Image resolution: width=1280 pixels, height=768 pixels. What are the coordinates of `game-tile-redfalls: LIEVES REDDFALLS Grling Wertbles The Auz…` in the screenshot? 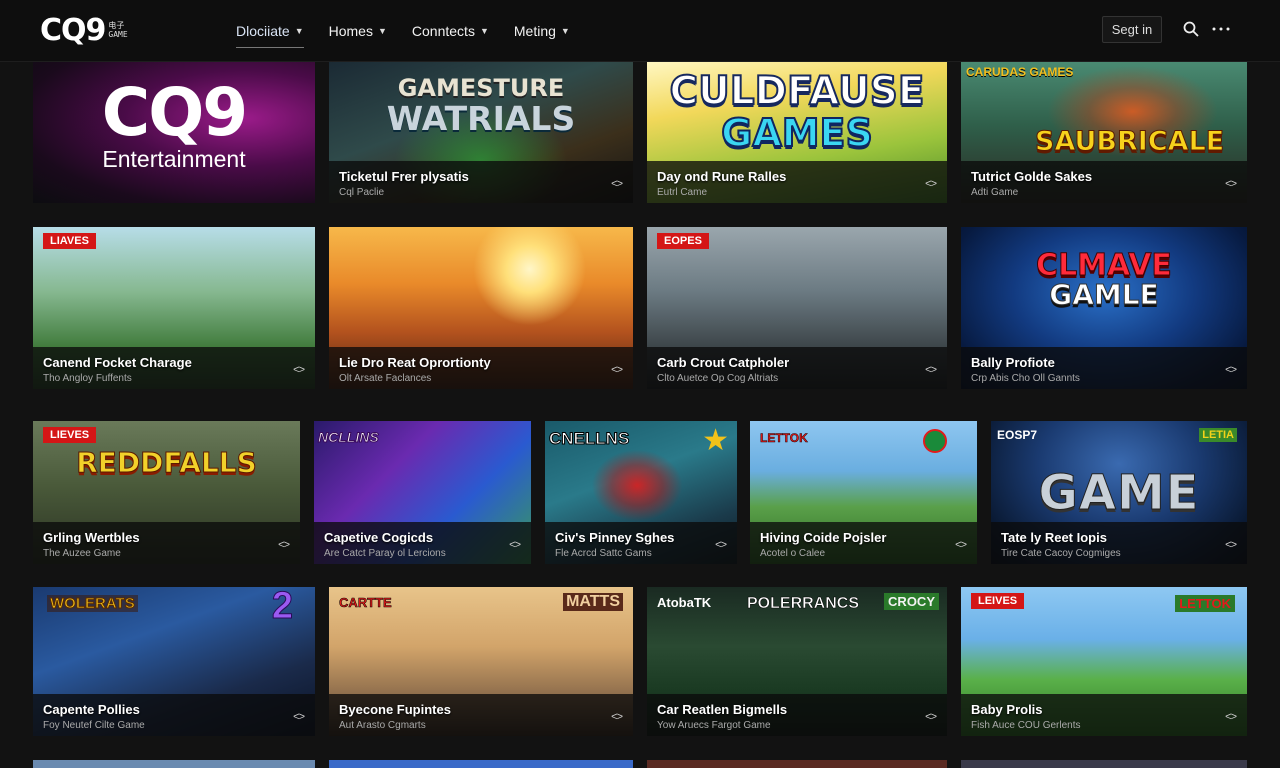 It's located at (166, 492).